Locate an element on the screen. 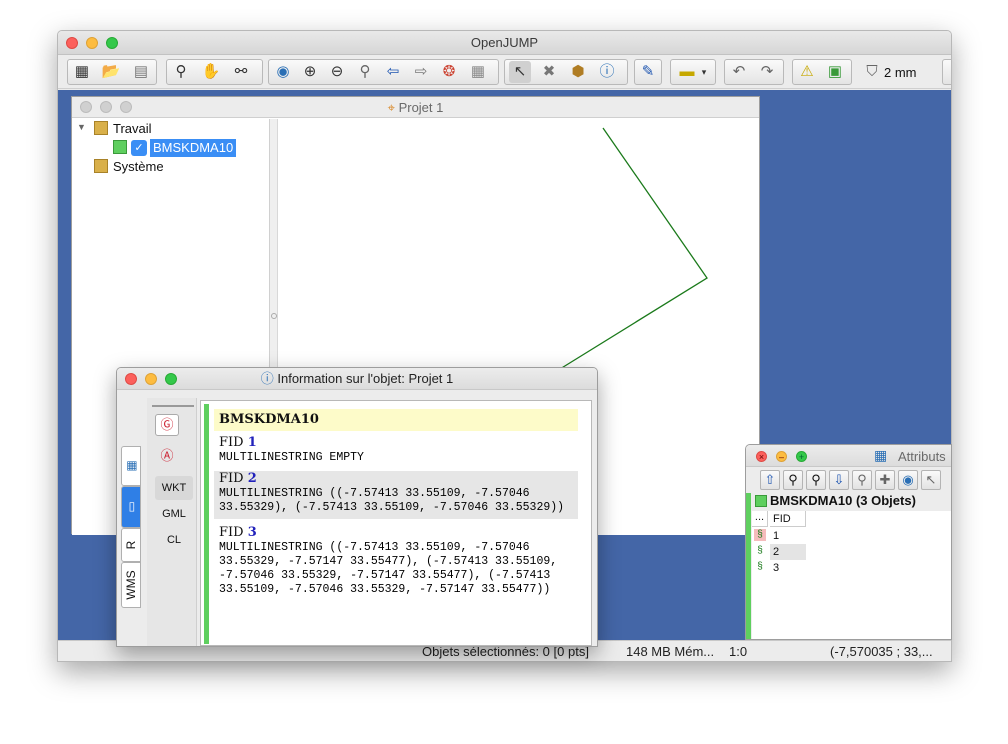 This screenshot has width=1008, height=744. delete-feature-icon: ✖ is located at coordinates (549, 72).